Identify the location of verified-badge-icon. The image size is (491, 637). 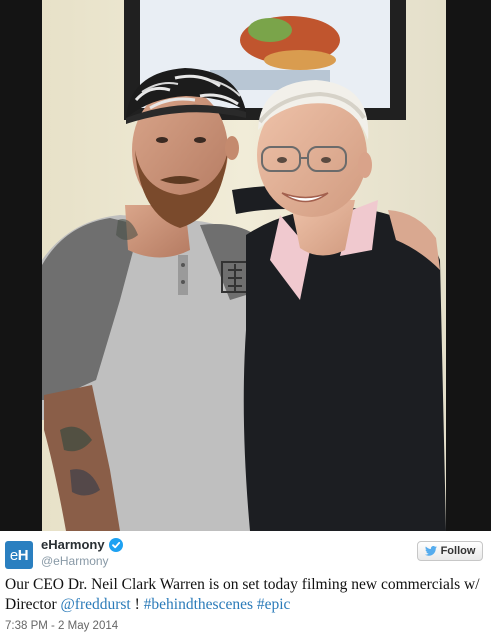
(115, 544).